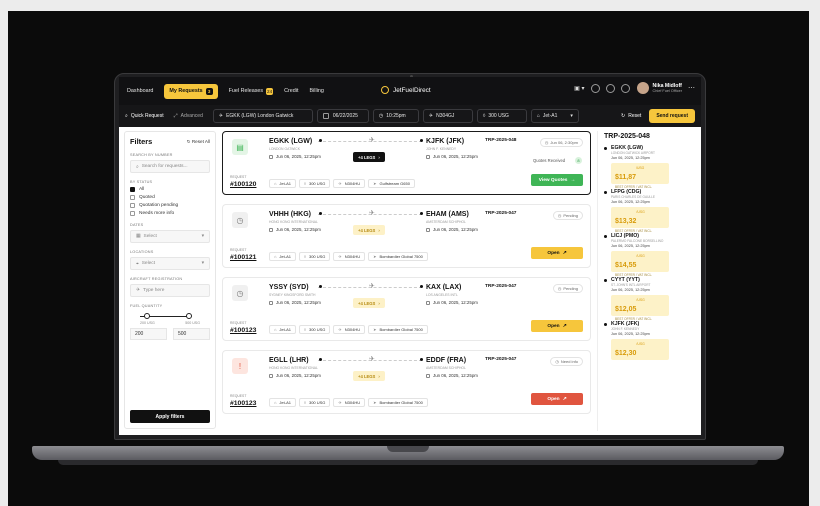 Image resolution: width=820 pixels, height=506 pixels. What do you see at coordinates (447, 214) in the screenshot?
I see `destination-code: EHAM (AMS)` at bounding box center [447, 214].